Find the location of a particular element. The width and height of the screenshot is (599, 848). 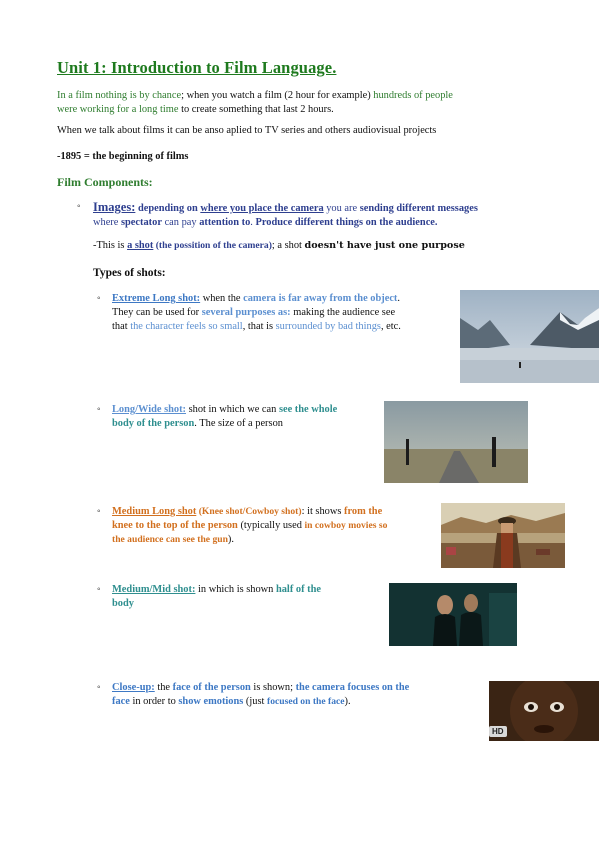

images-messages: sending different messages is located at coordinates (418, 208).